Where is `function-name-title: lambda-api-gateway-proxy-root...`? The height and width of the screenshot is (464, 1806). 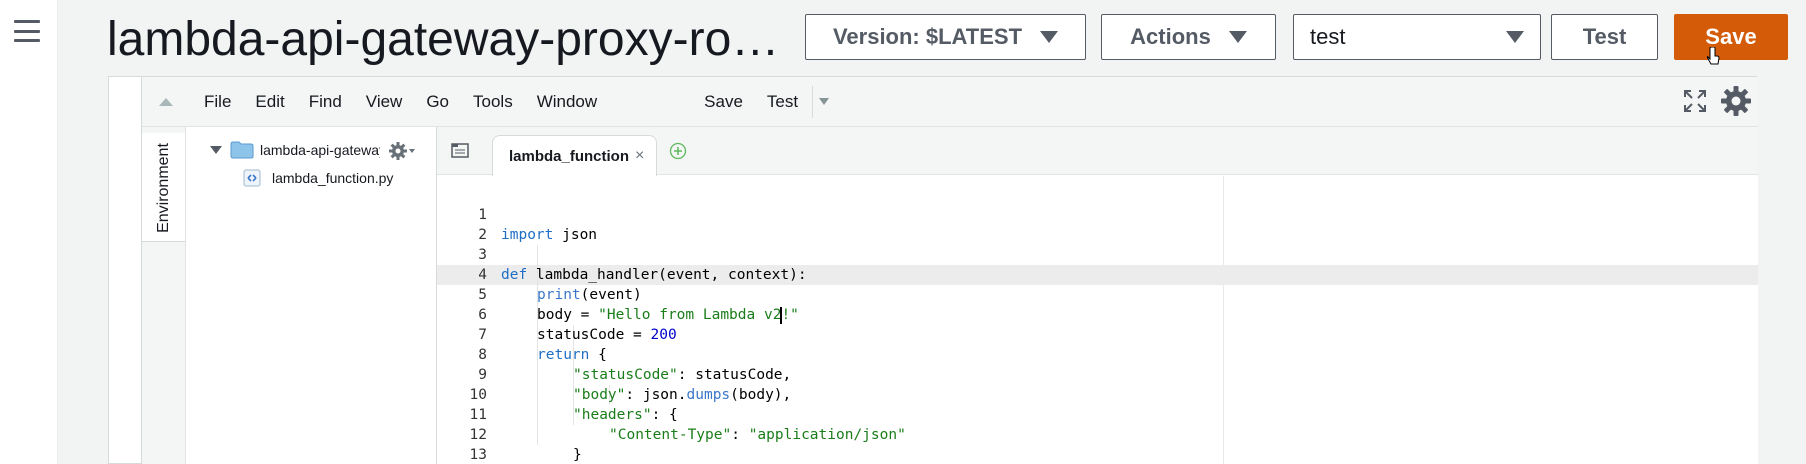 function-name-title: lambda-api-gateway-proxy-root... is located at coordinates (452, 39).